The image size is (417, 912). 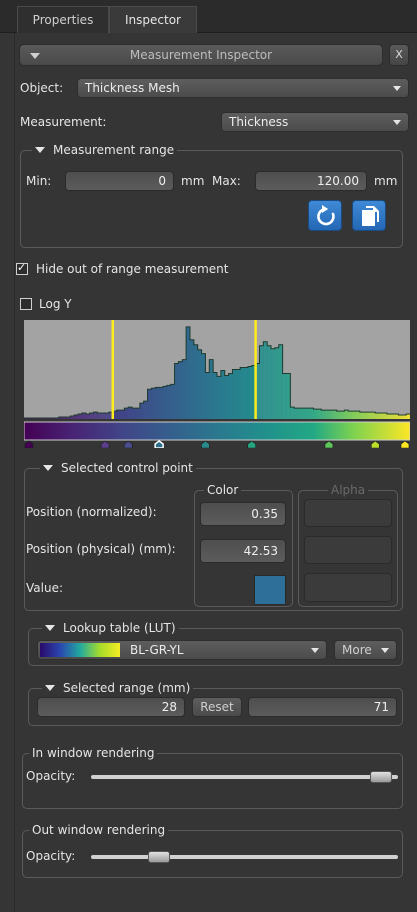 What do you see at coordinates (63, 19) in the screenshot?
I see `tab-properties: Properties` at bounding box center [63, 19].